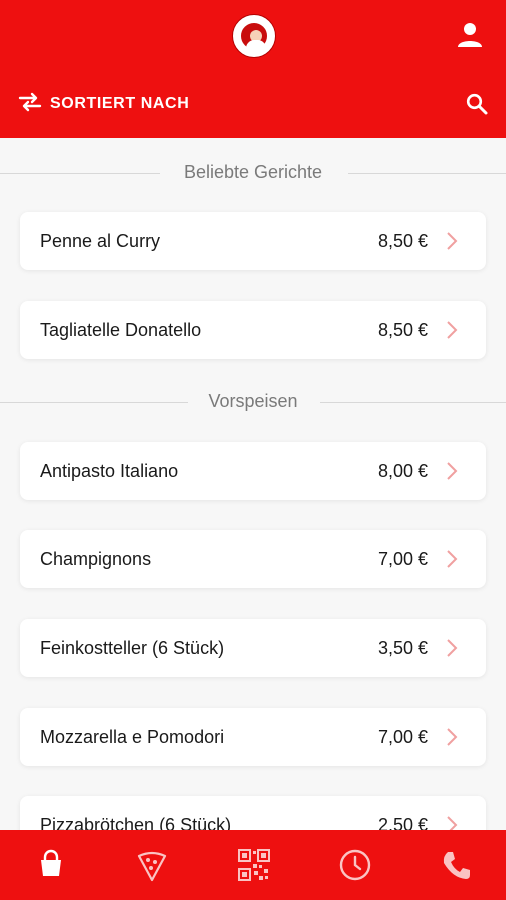  I want to click on section-header: Vorspeisen, so click(253, 402).